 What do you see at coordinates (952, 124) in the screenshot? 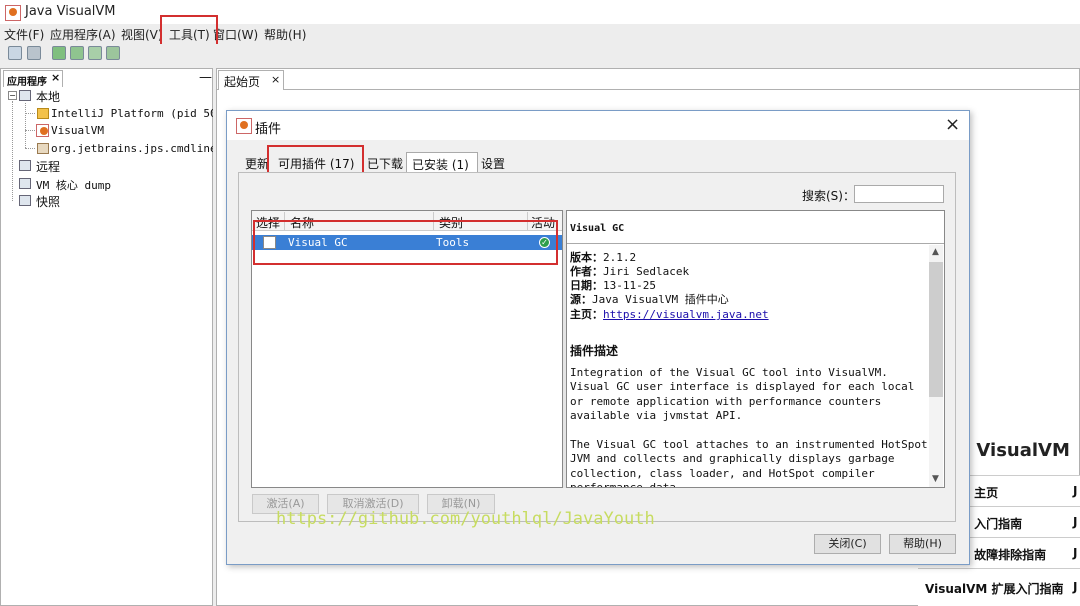
I see `dialog-close-icon: ×` at bounding box center [952, 124].